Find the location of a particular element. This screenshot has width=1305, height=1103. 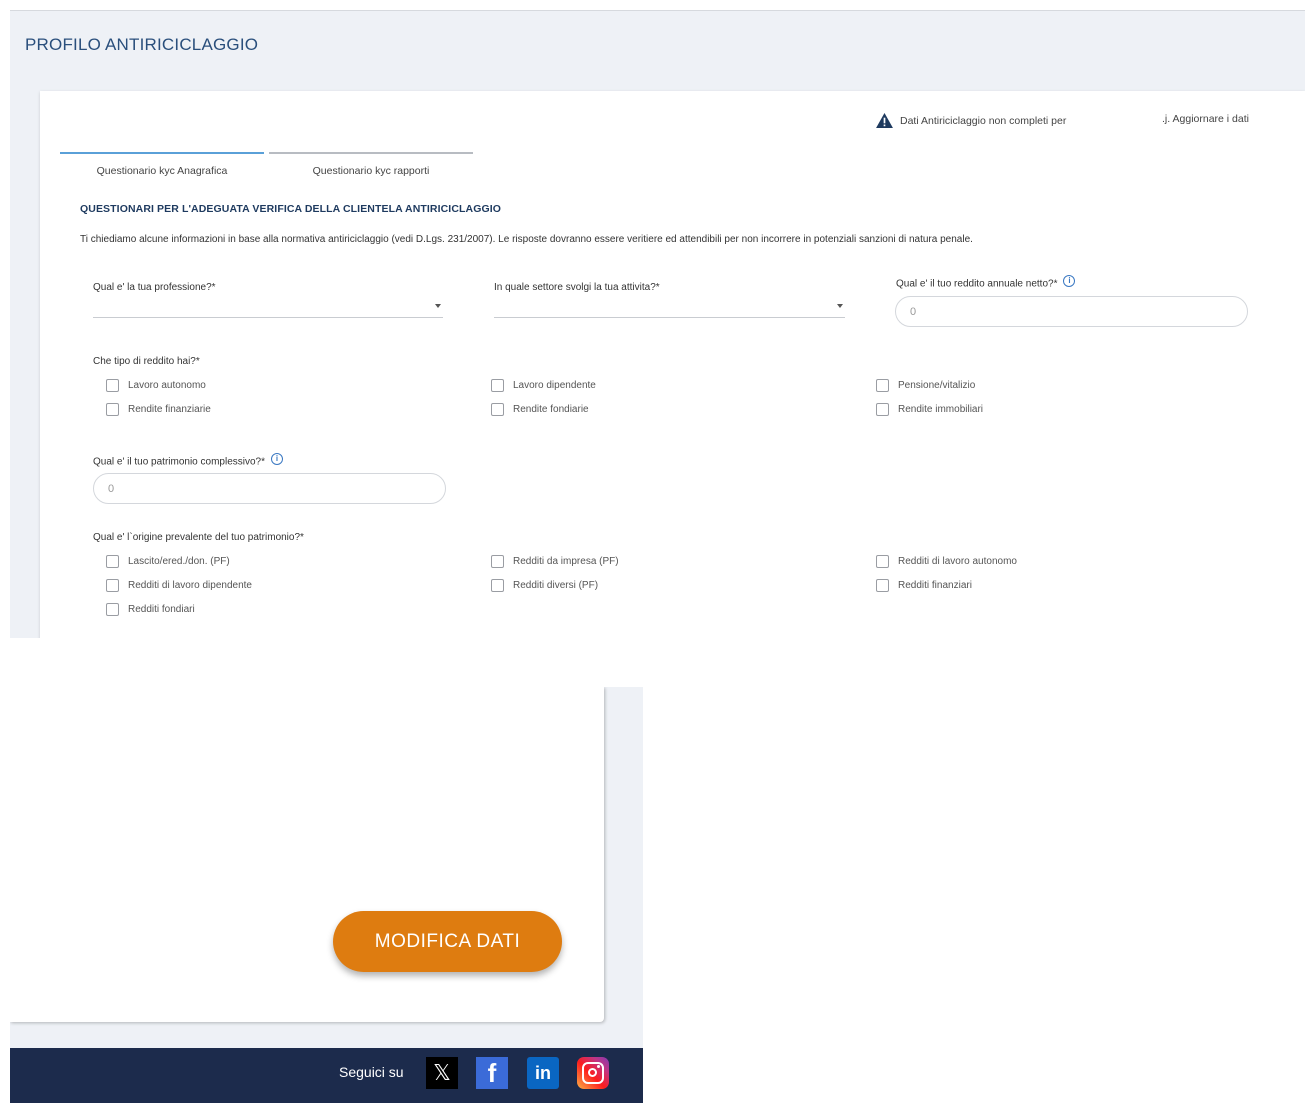

checkbox-rendite-fondiarie: Rendite fondiarie is located at coordinates (540, 409).